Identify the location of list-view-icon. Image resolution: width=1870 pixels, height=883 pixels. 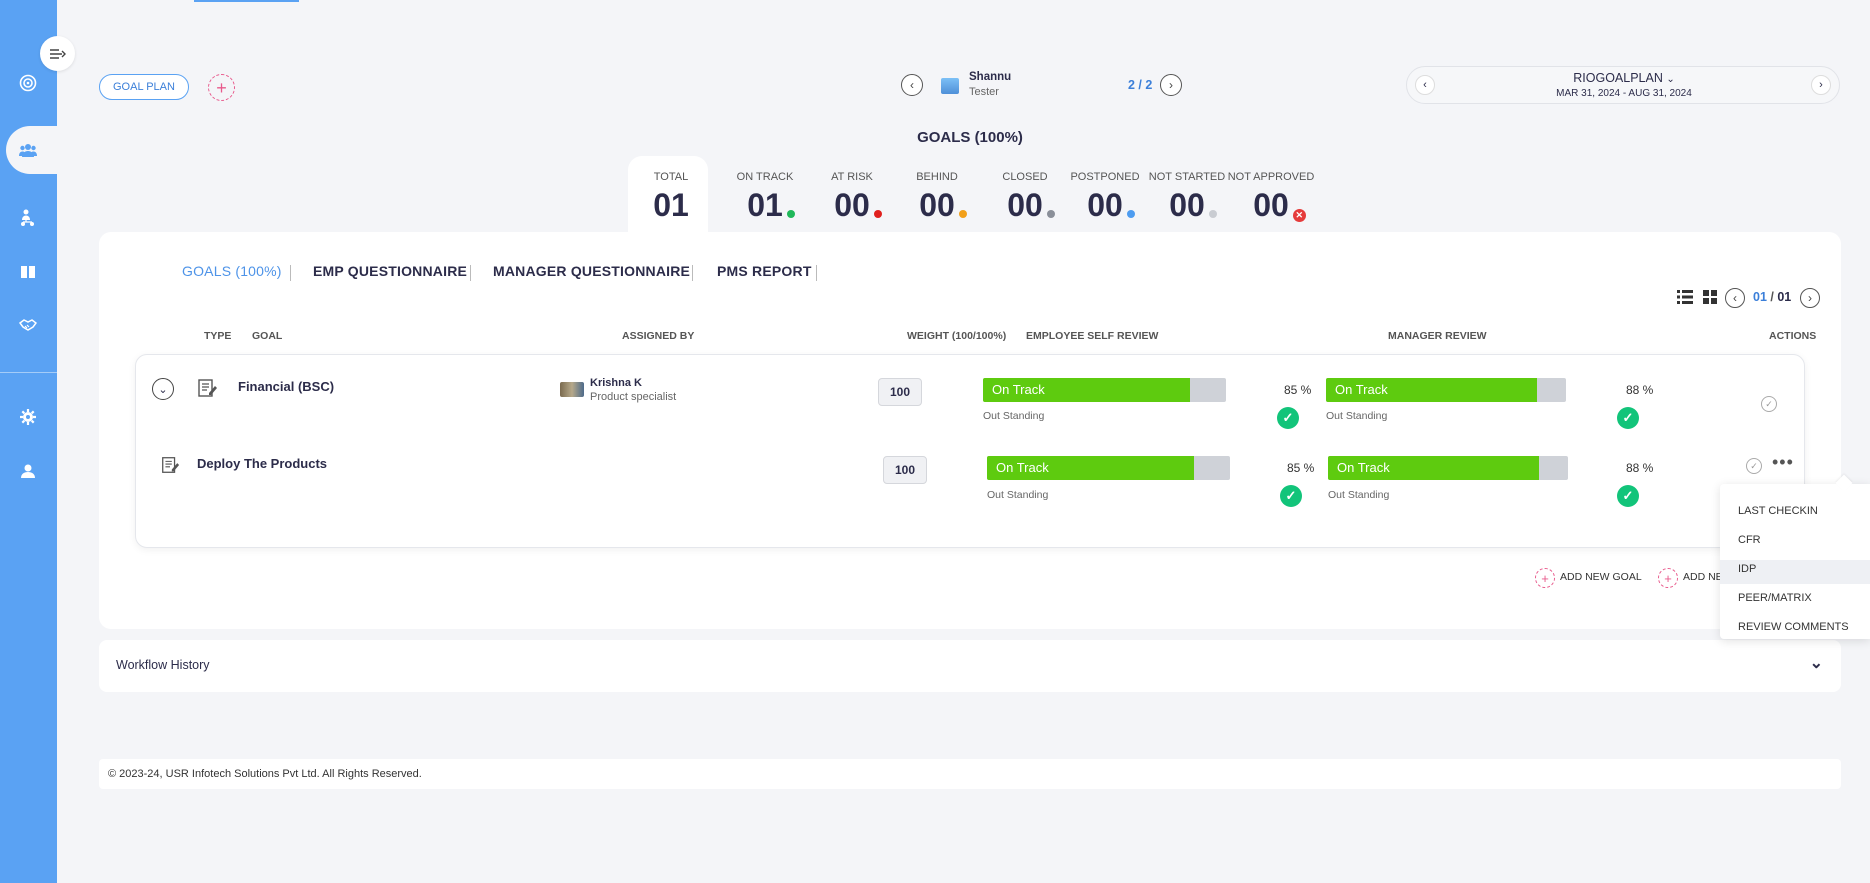
(1685, 297).